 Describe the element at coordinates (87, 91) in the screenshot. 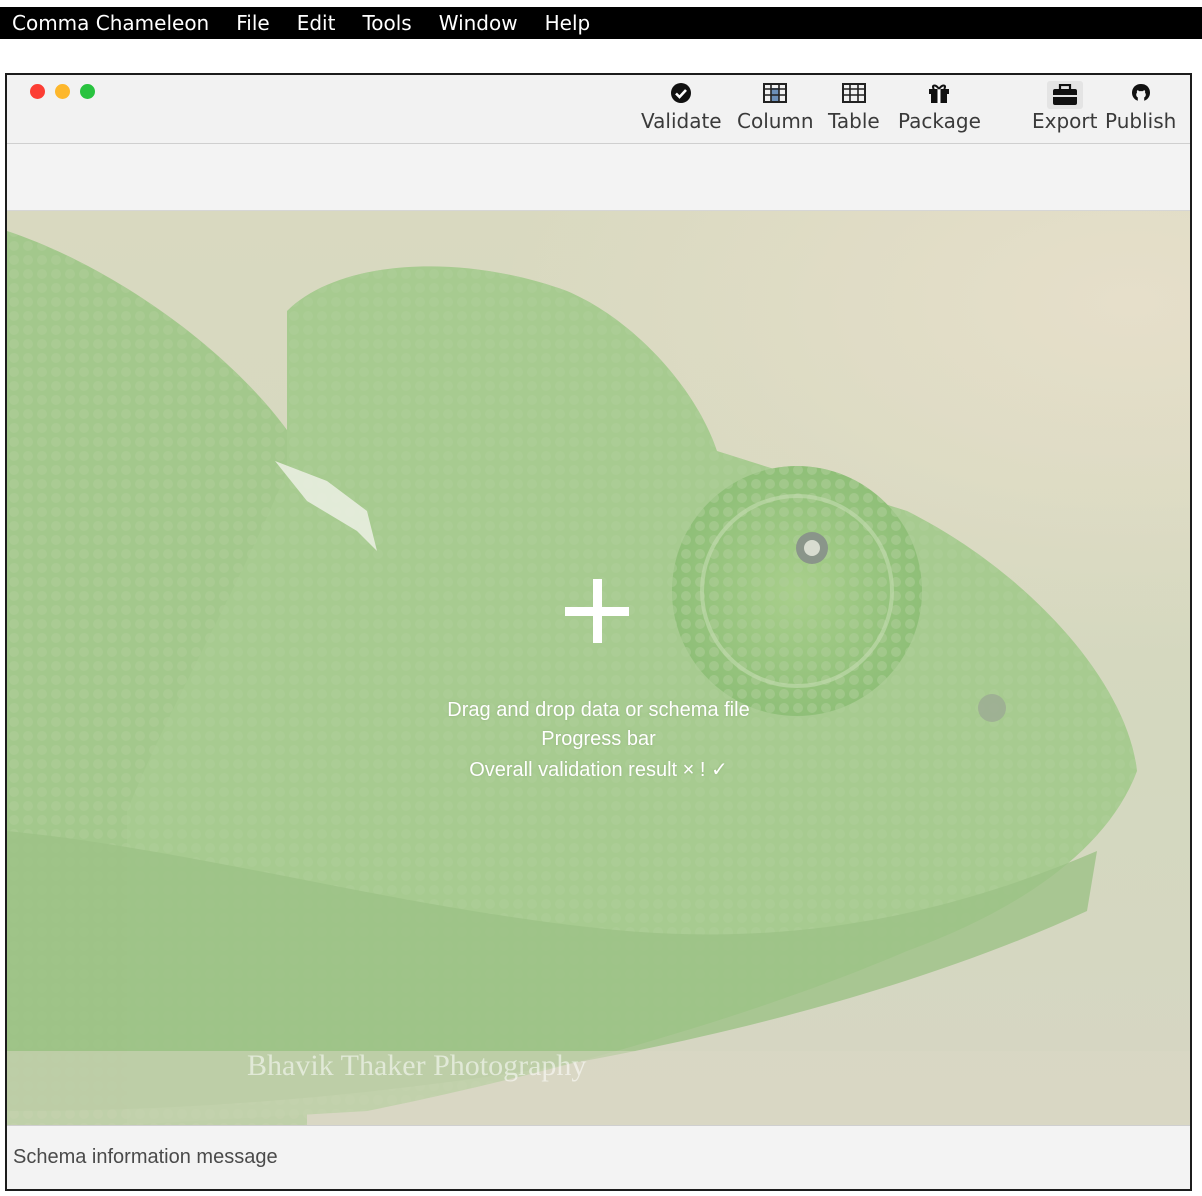

I see `zoom-window-button` at that location.